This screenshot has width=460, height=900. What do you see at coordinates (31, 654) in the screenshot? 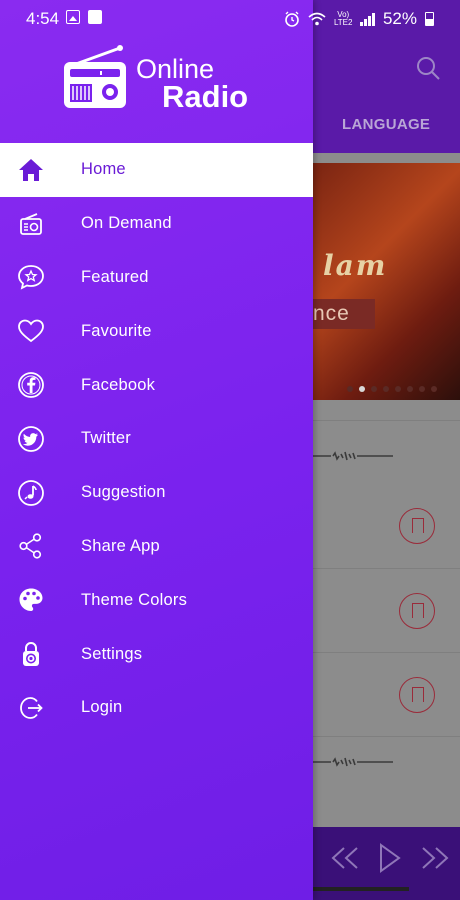
I see `settings-icon` at bounding box center [31, 654].